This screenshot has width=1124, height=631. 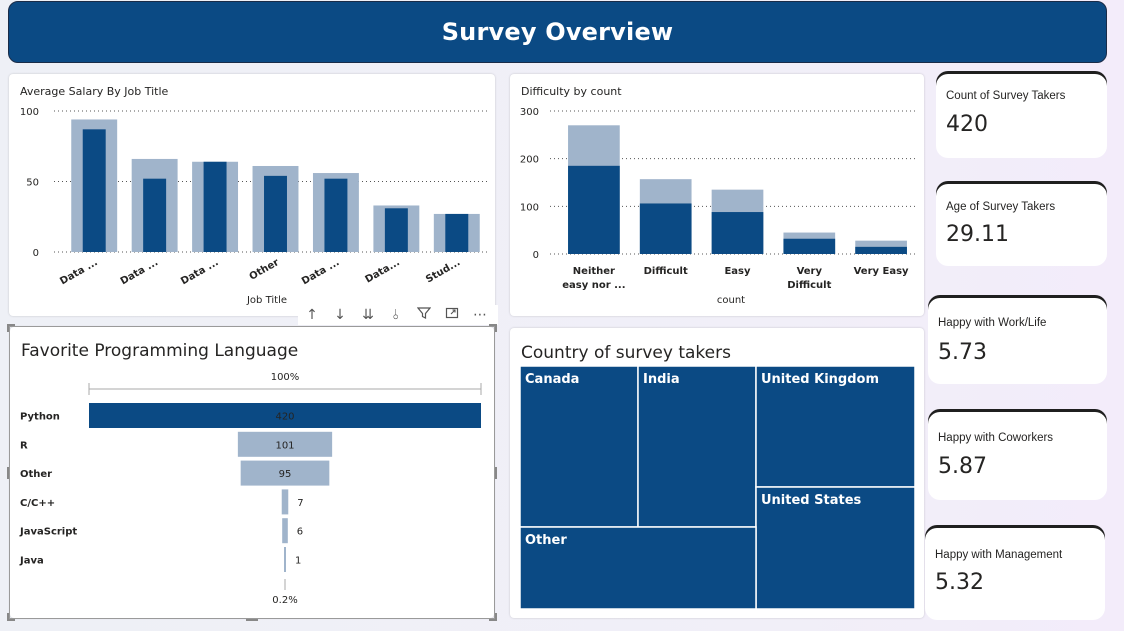 I want to click on funnel-bottom-label: 0.2%, so click(x=284, y=600).